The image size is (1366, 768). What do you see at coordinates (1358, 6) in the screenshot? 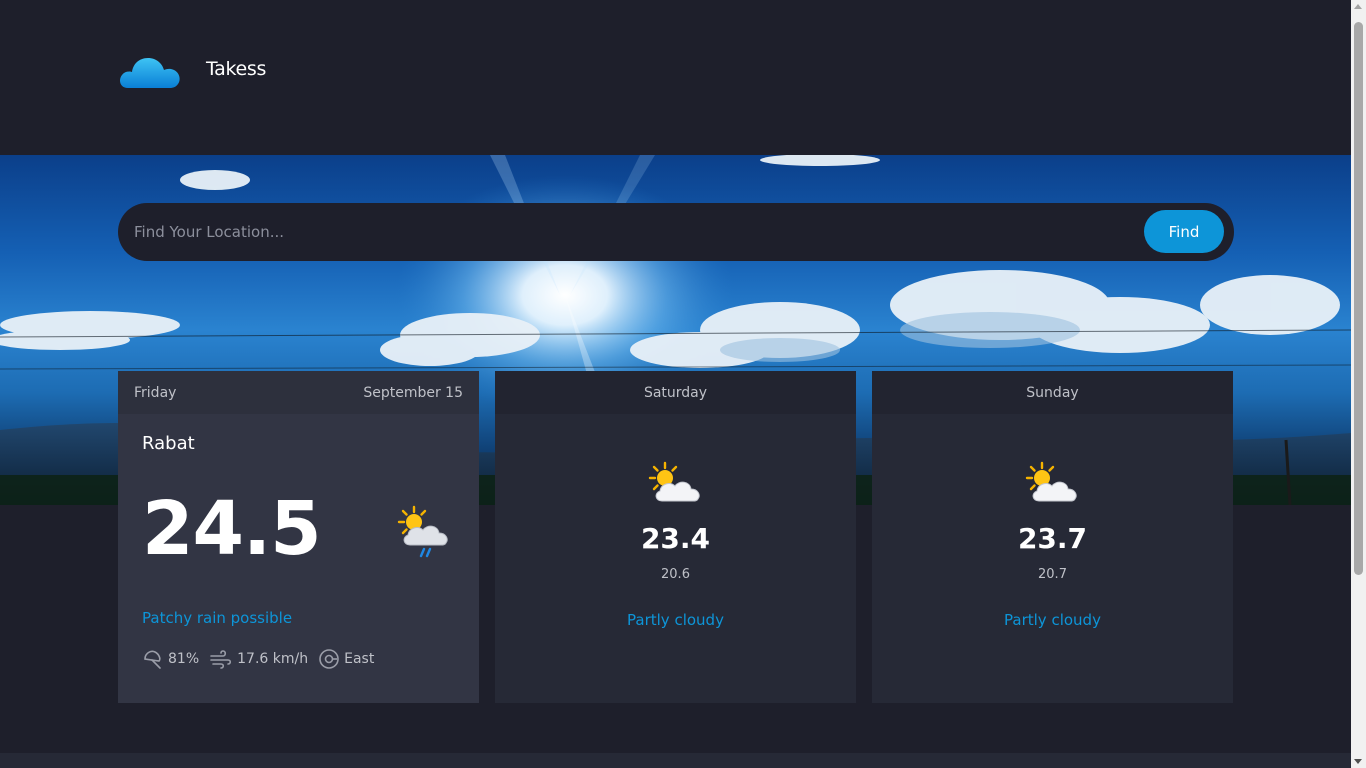
I see `scroll-up-arrow-icon` at bounding box center [1358, 6].